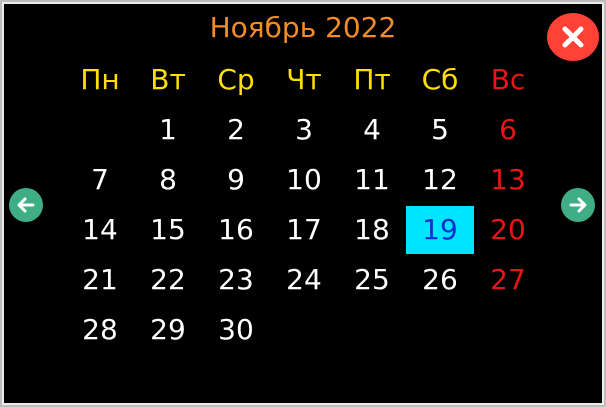  What do you see at coordinates (372, 230) in the screenshot?
I see `day-cell: 18` at bounding box center [372, 230].